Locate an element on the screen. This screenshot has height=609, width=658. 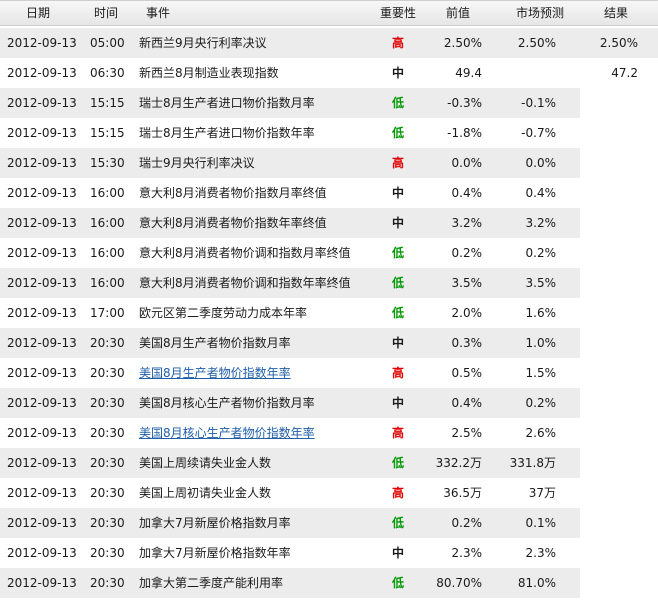
table-row: 2012-09-13 17:00 欧元区第二季度劳动力成本年率 低 2.0% 1.6% is located at coordinates (329, 313).